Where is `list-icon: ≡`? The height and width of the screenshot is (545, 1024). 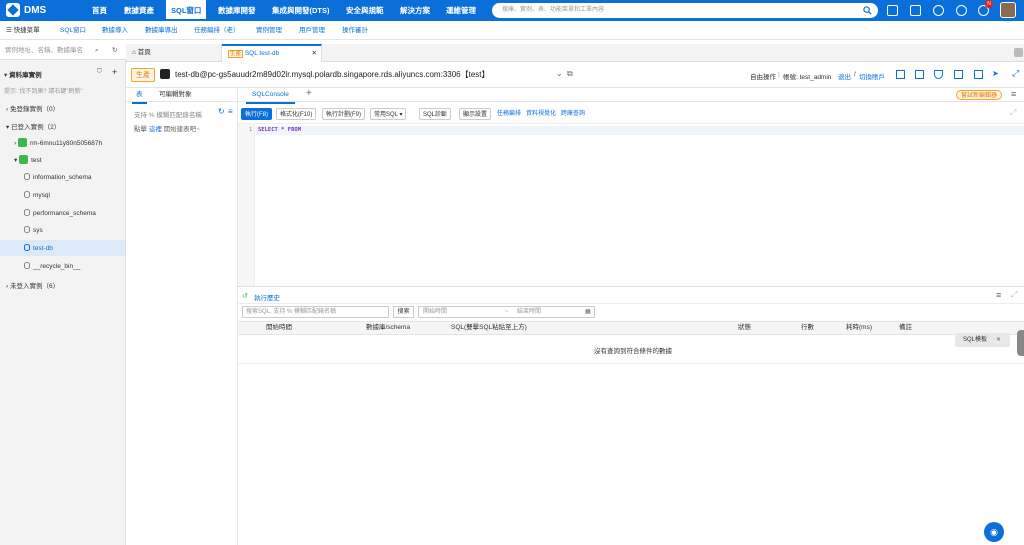
list-icon: ≡ is located at coordinates (230, 111).